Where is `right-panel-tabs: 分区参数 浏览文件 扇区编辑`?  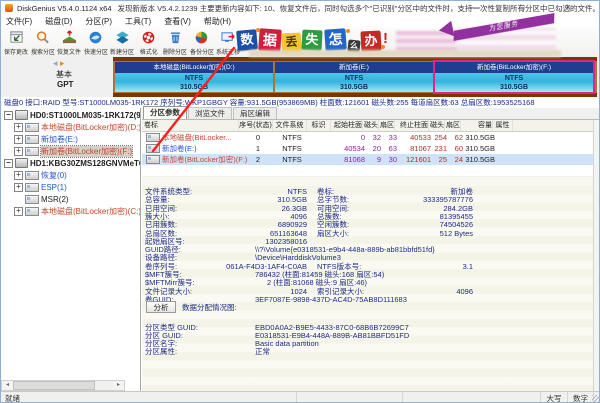 right-panel-tabs: 分区参数 浏览文件 扇区编辑 is located at coordinates (370, 113).